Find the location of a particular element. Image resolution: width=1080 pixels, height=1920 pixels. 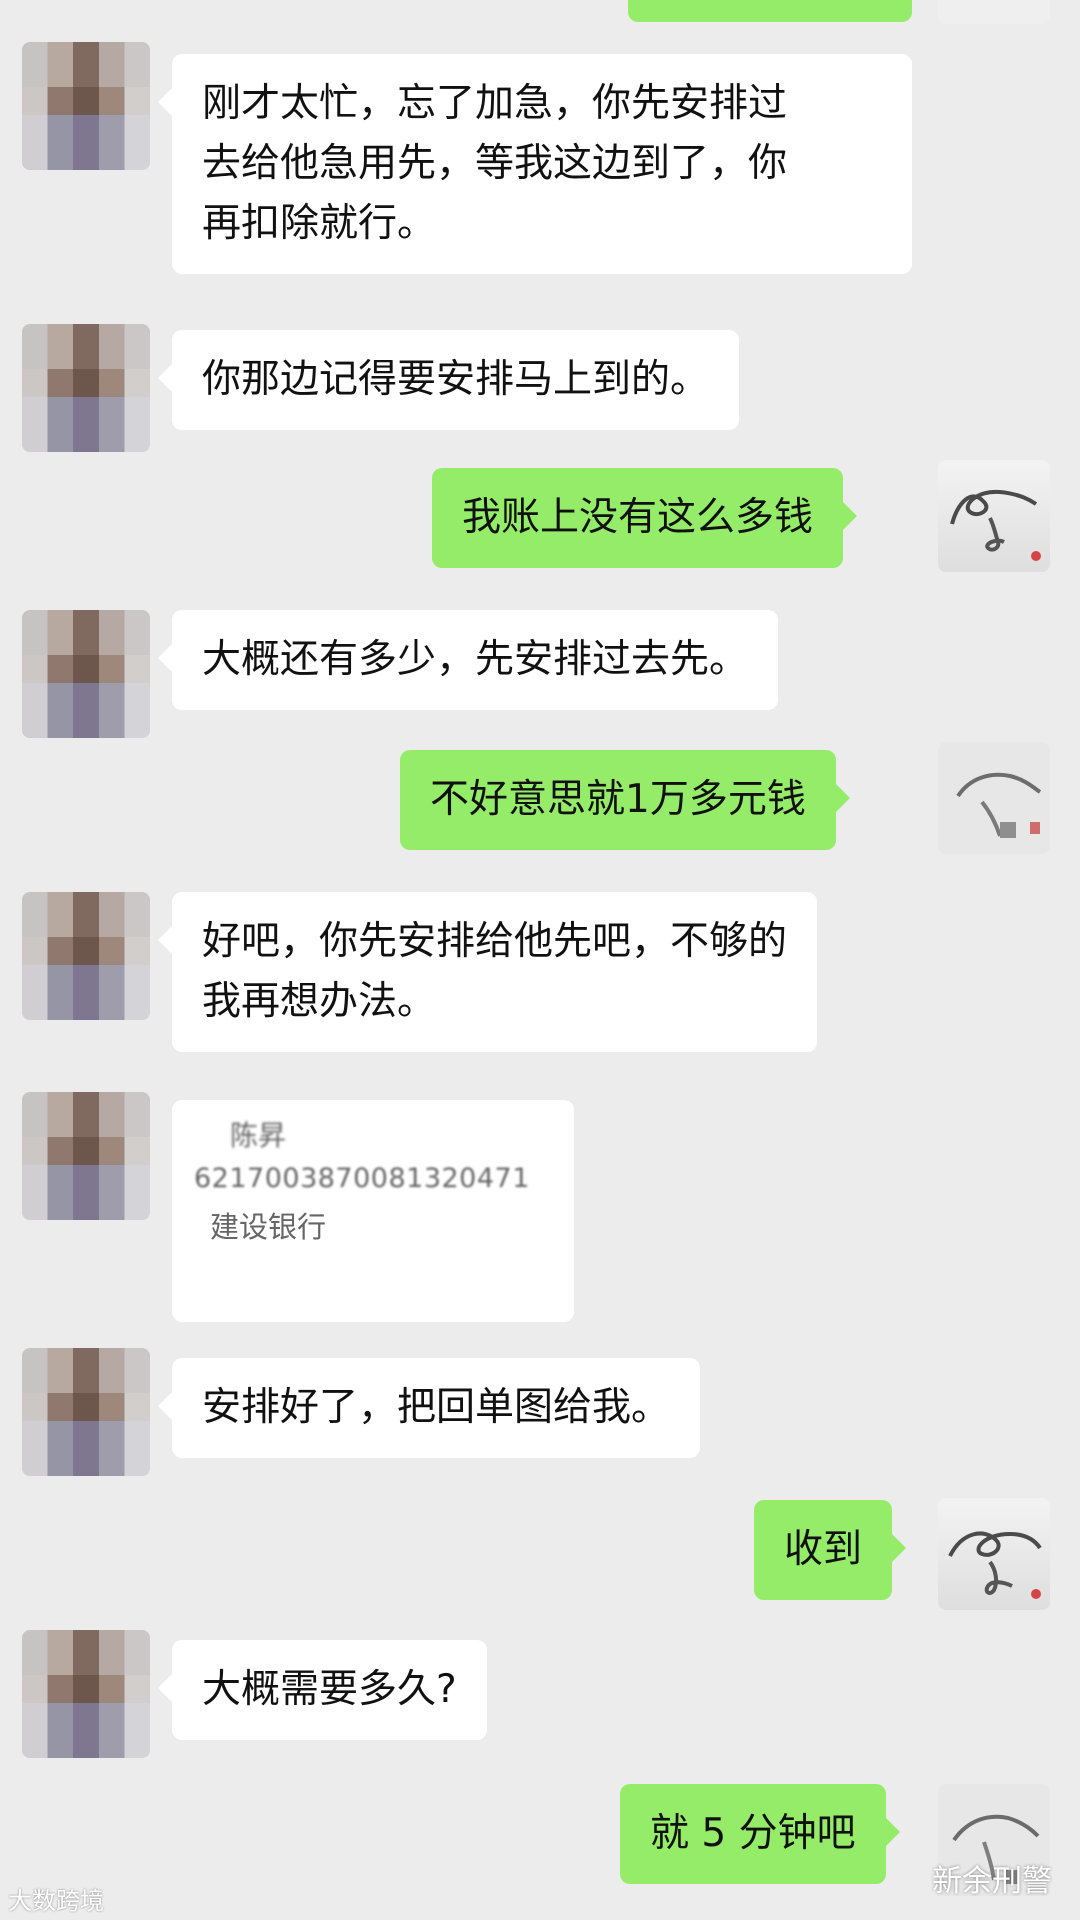

message-bubble-incoming: 大概还有多少，先安排过去先。 is located at coordinates (468, 660).